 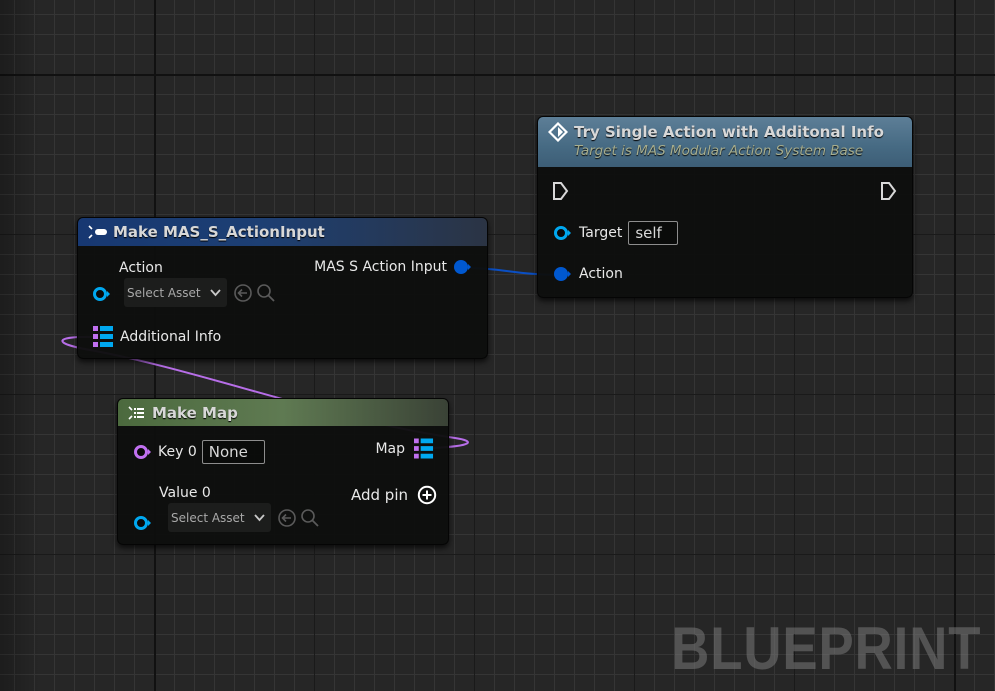 I want to click on add-pin-button: Add pin, so click(x=394, y=495).